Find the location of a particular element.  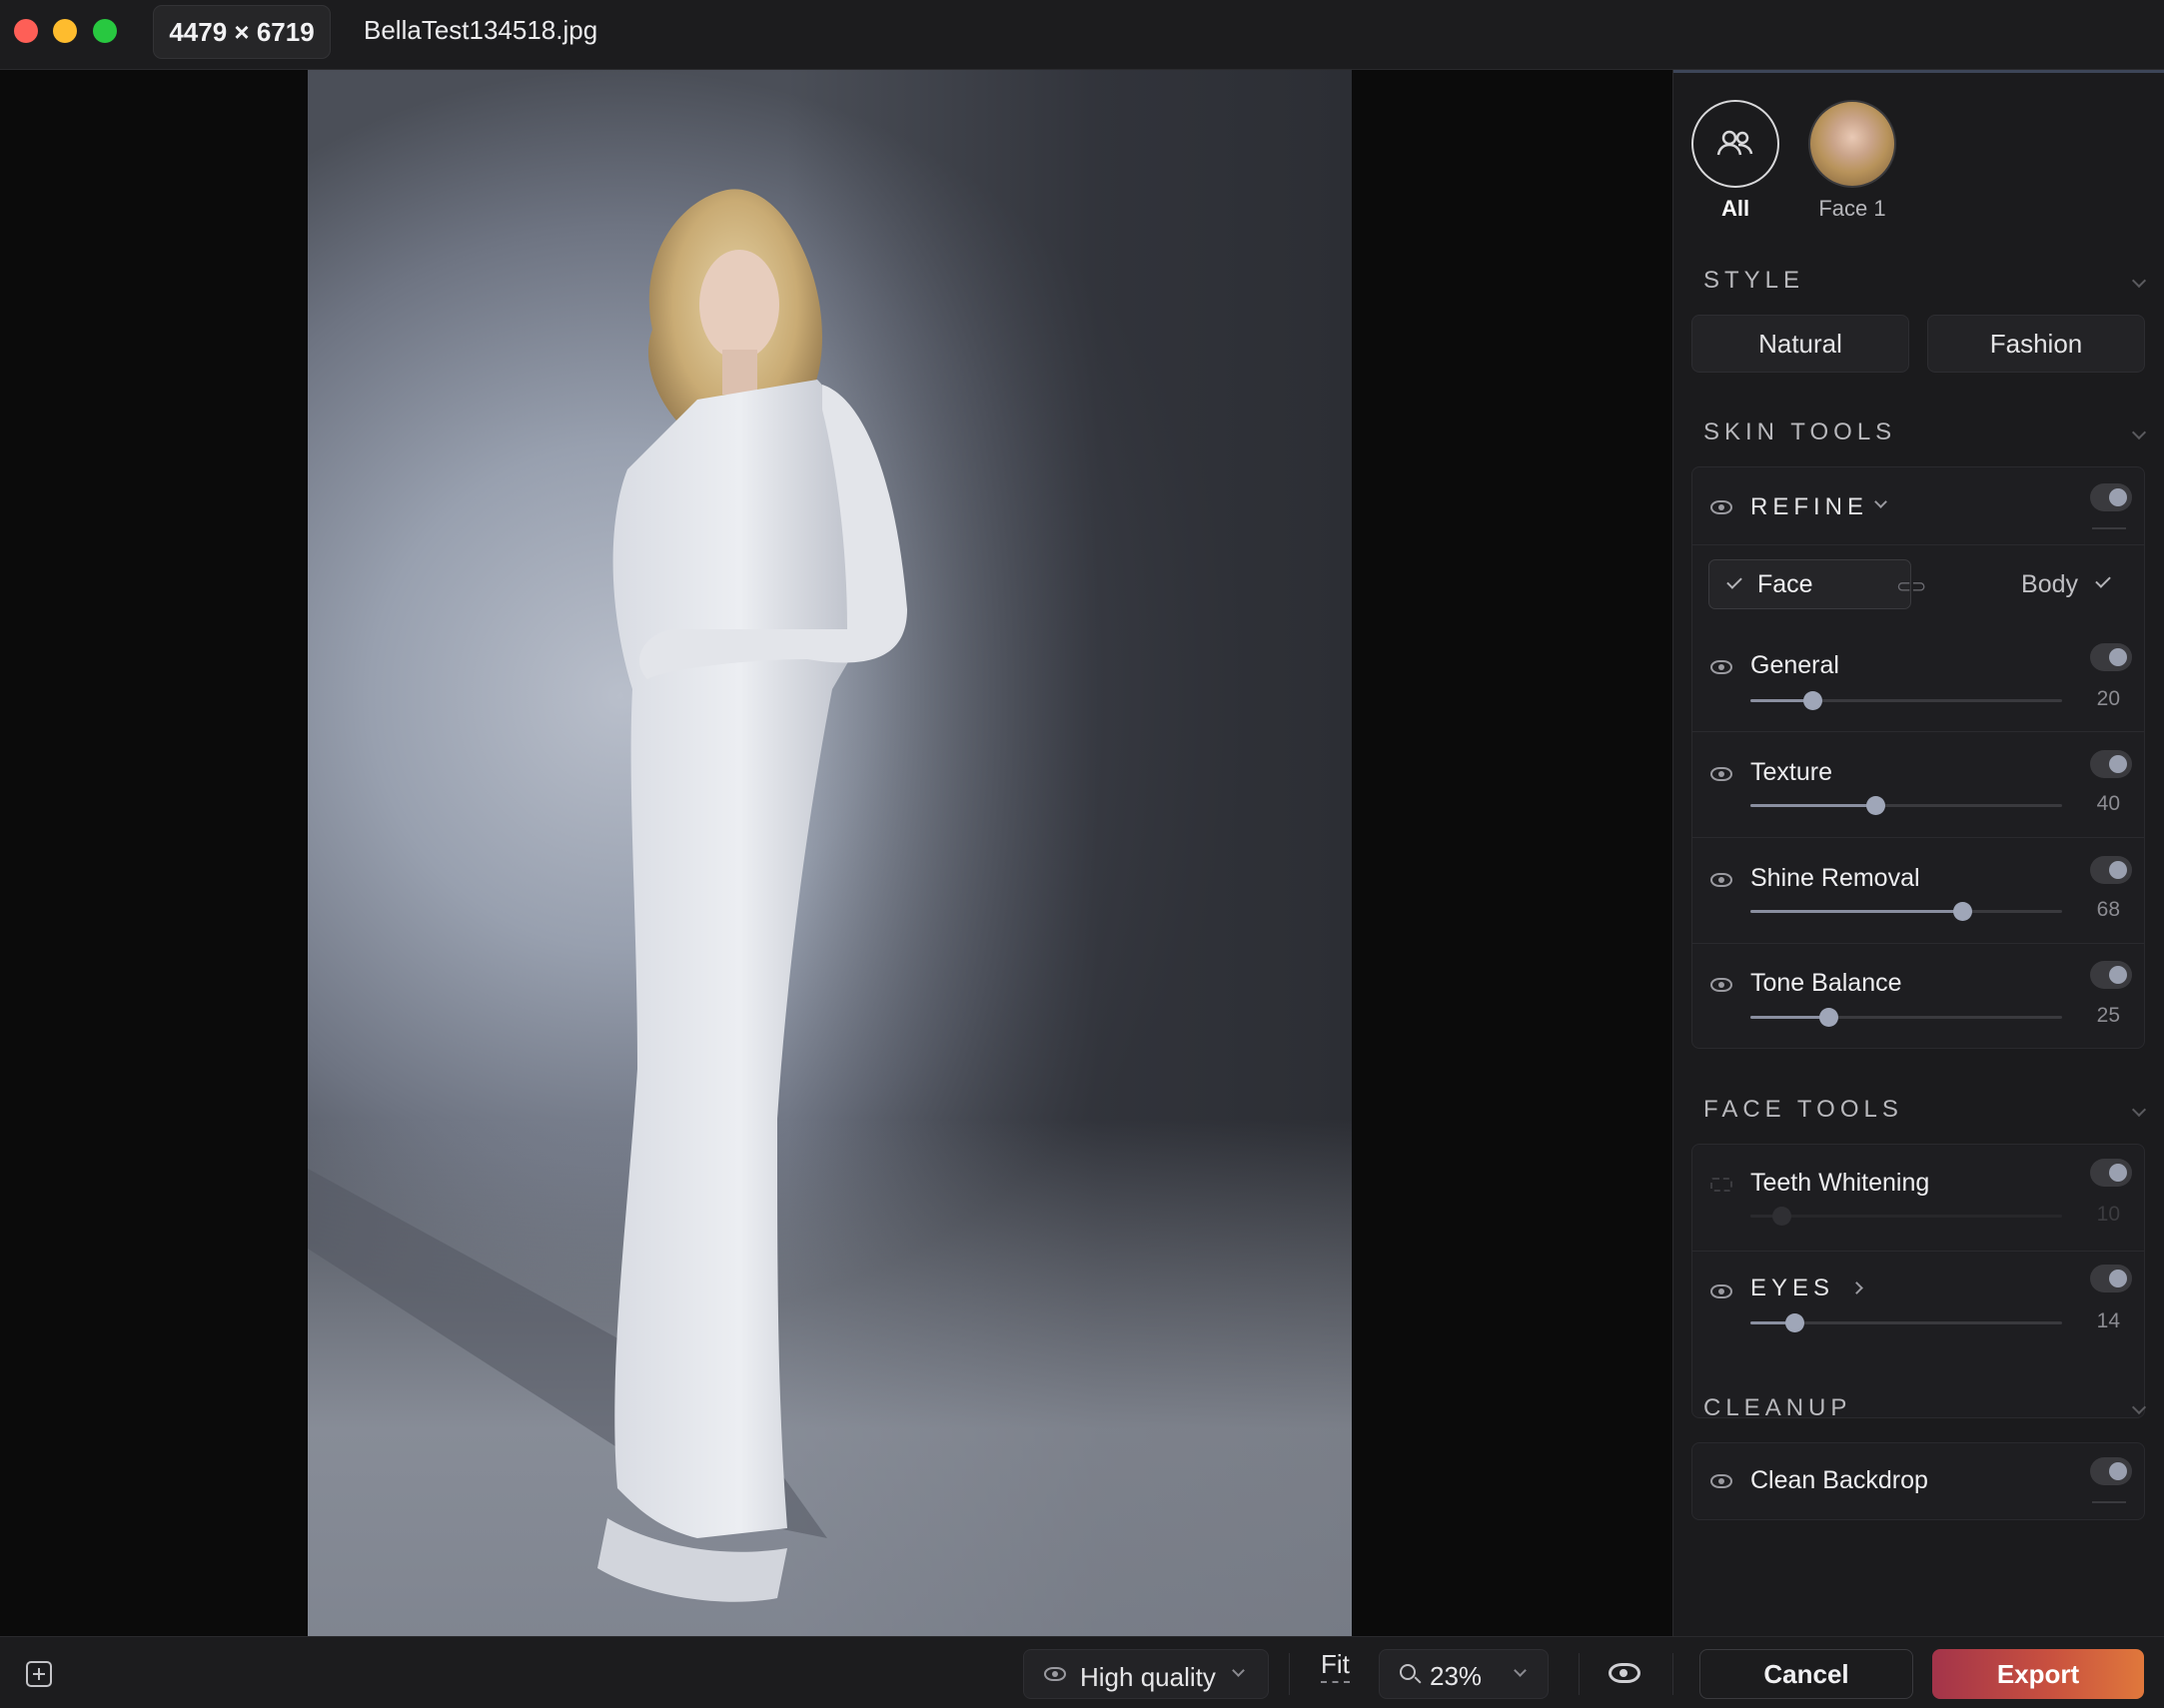

refine-toggle is located at coordinates (2111, 497).